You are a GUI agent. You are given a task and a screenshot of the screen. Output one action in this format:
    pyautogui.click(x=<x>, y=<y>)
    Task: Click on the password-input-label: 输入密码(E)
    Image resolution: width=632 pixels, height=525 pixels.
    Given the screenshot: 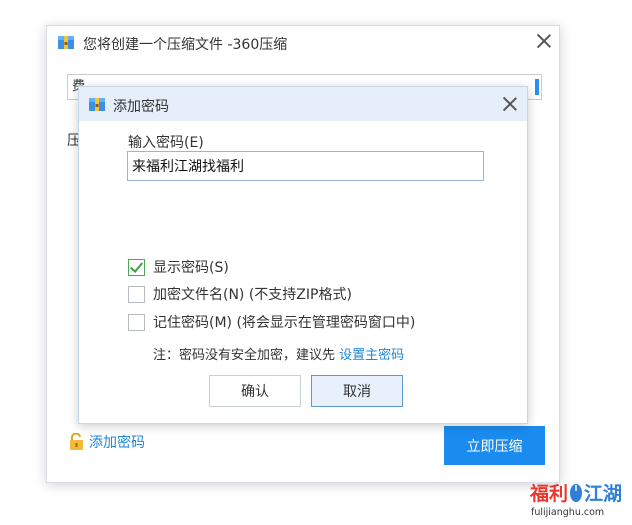 What is the action you would take?
    pyautogui.click(x=166, y=143)
    